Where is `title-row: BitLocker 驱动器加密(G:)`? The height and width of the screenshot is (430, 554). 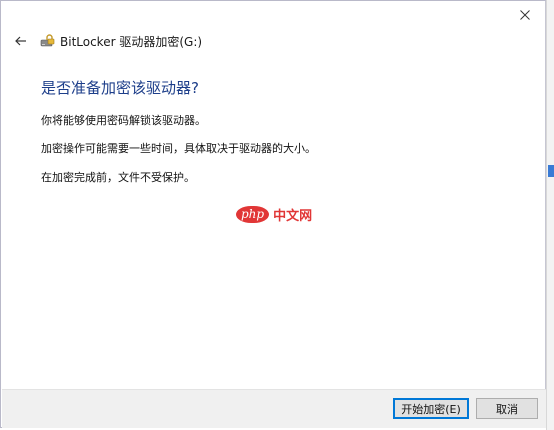 title-row: BitLocker 驱动器加密(G:) is located at coordinates (107, 41).